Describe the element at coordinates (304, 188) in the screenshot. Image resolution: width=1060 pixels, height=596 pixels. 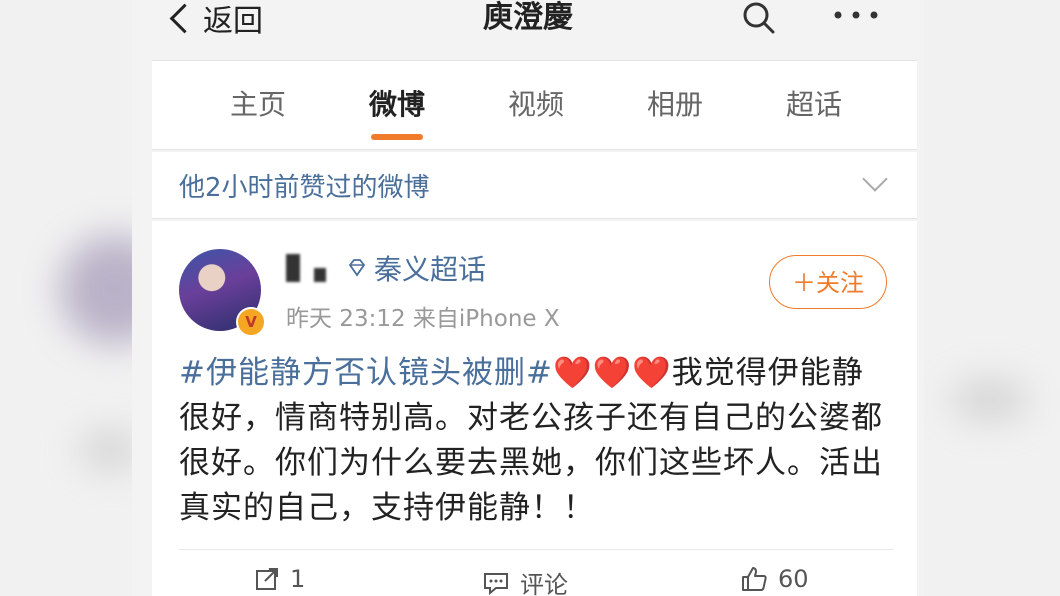
I see `liked-banner-text: 他2小时前赞过的微博` at that location.